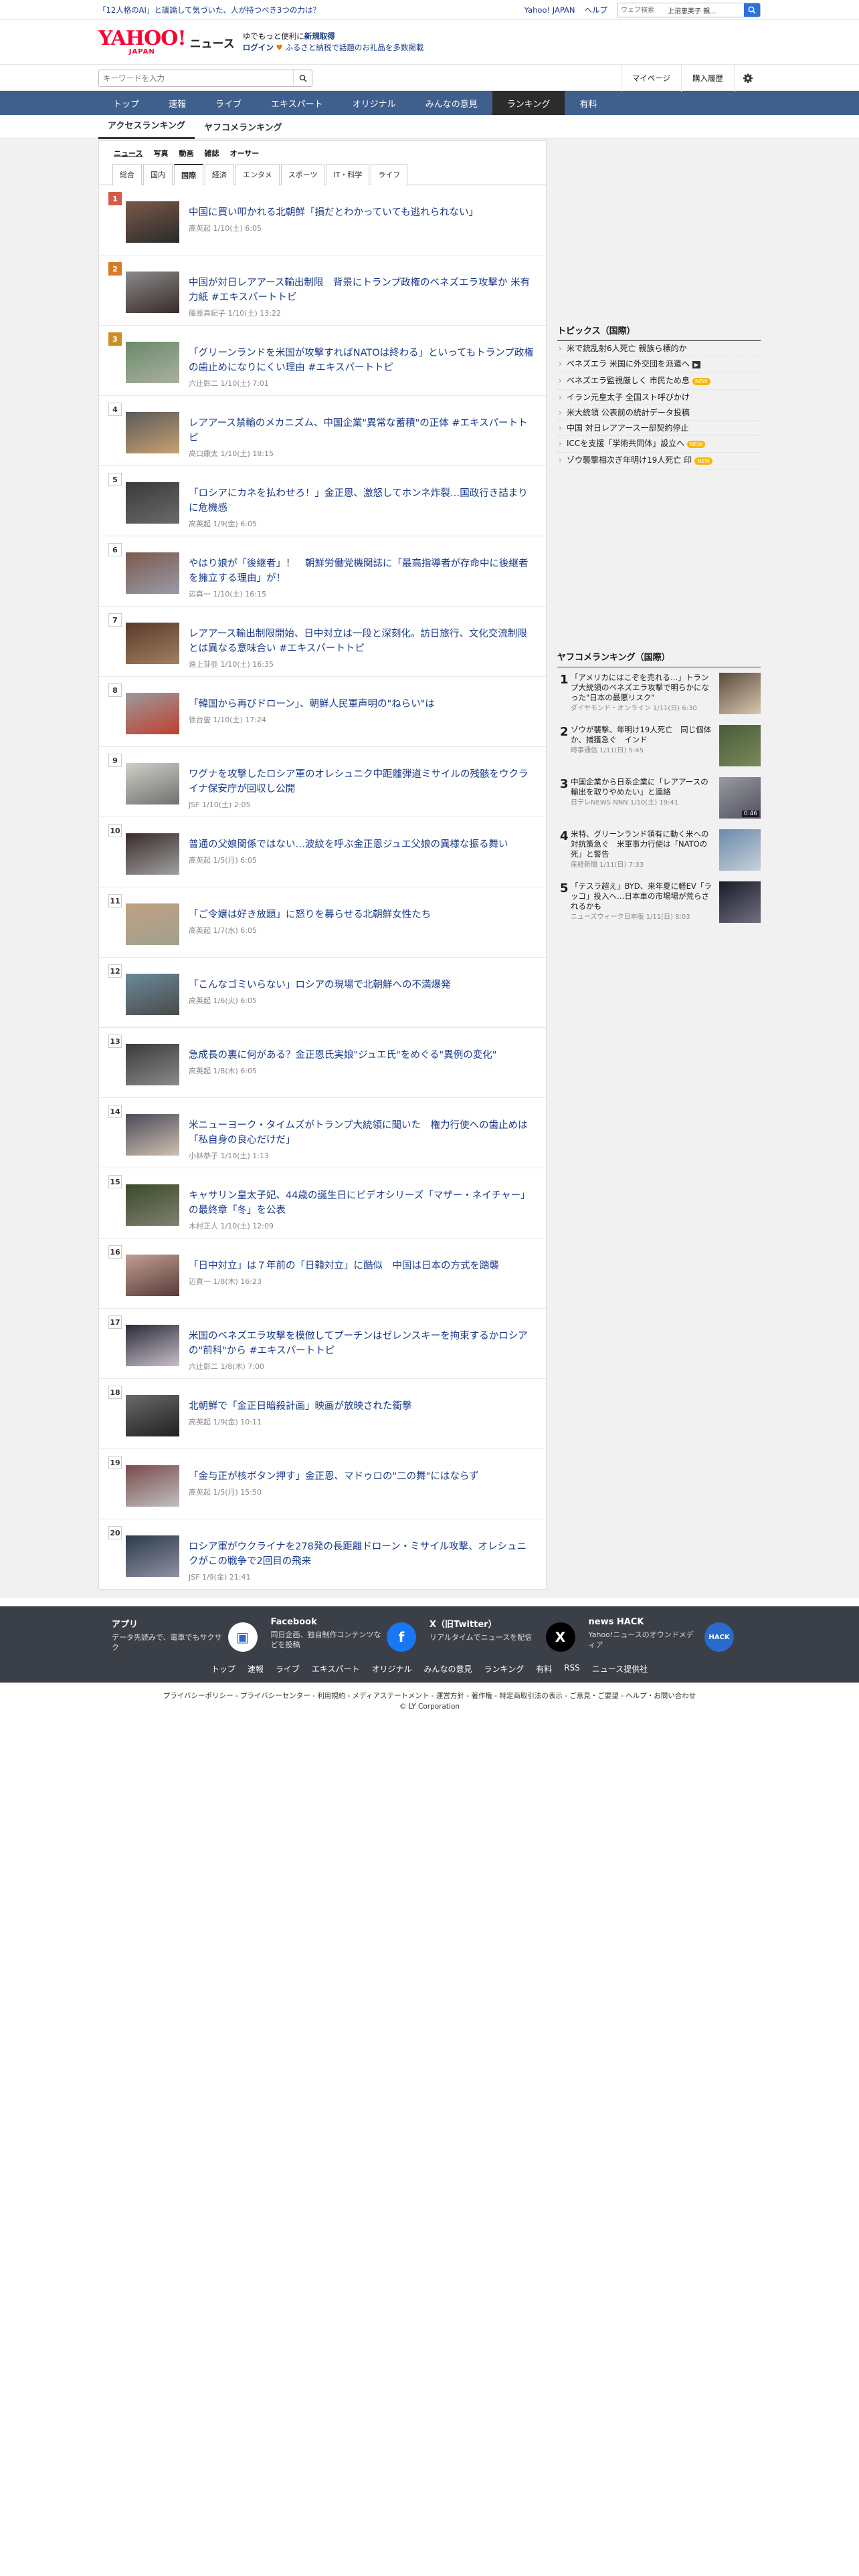 Image resolution: width=859 pixels, height=2576 pixels. I want to click on article-title: 「ご令嬢は好き放題」に怒りを募らせる北朝鮮女性たち, so click(310, 914).